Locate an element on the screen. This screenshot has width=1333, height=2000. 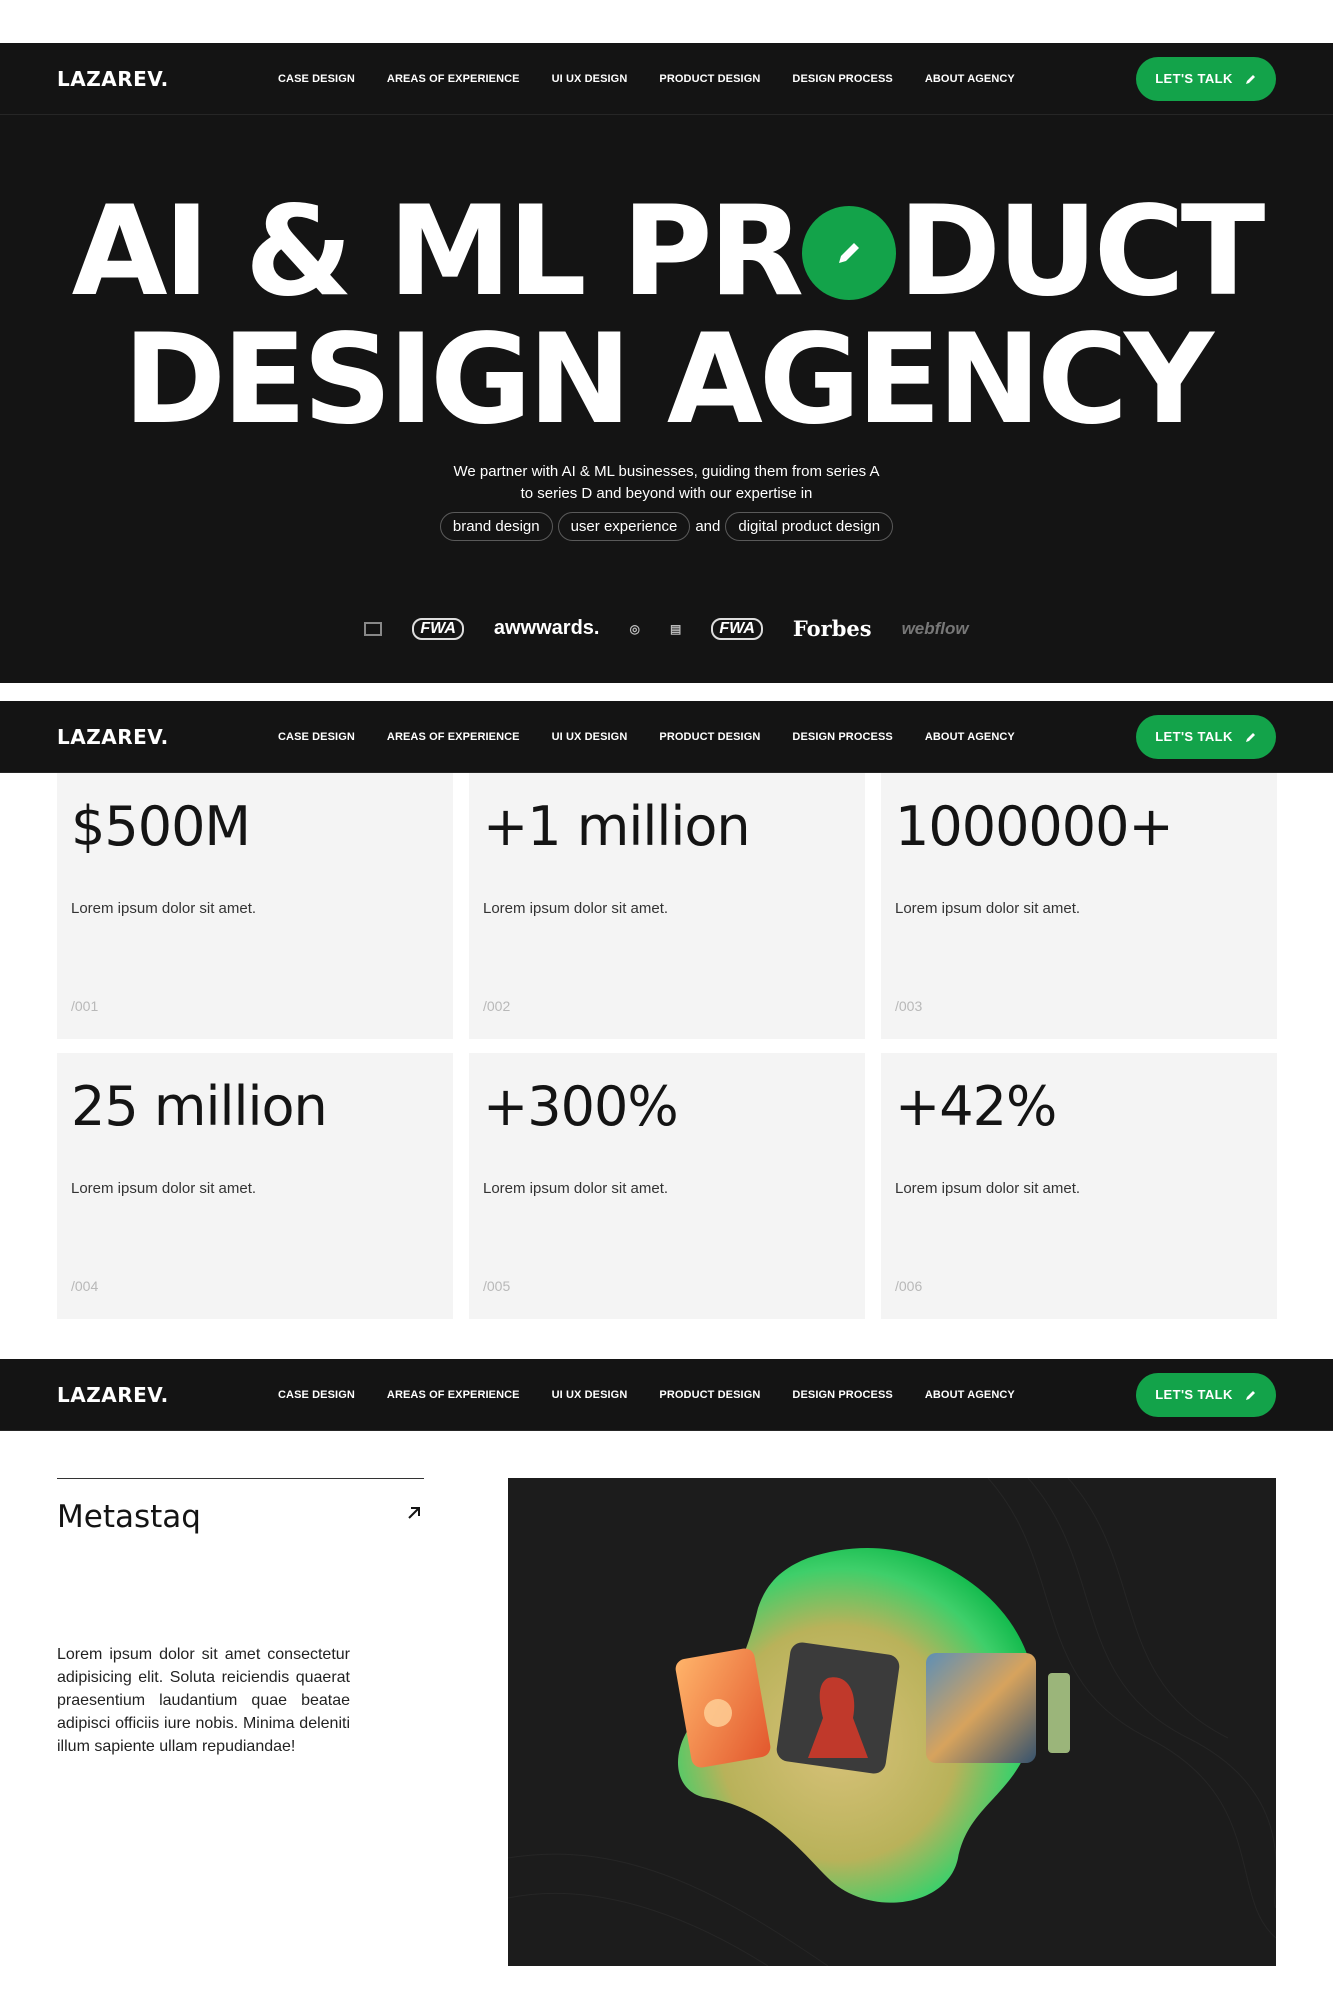
stat-index: /001 is located at coordinates (85, 1006).